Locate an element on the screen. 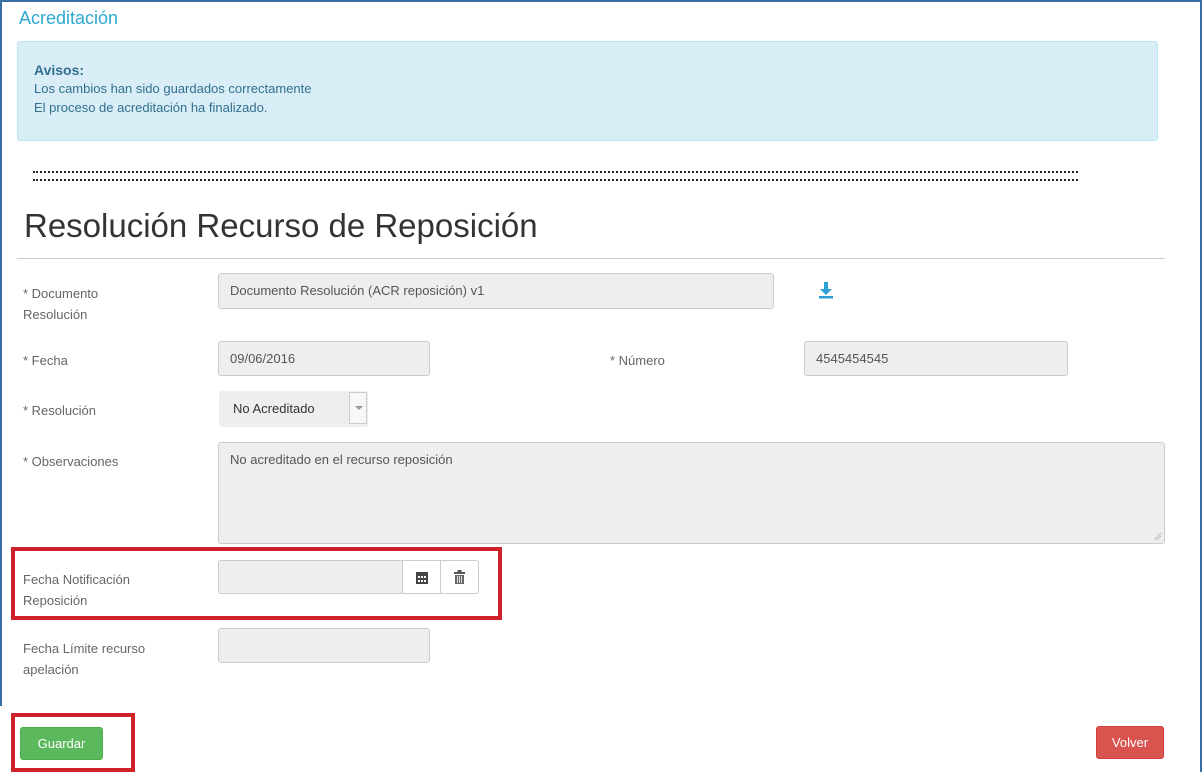 The width and height of the screenshot is (1202, 772). fecha-label: * Fecha is located at coordinates (45, 360).